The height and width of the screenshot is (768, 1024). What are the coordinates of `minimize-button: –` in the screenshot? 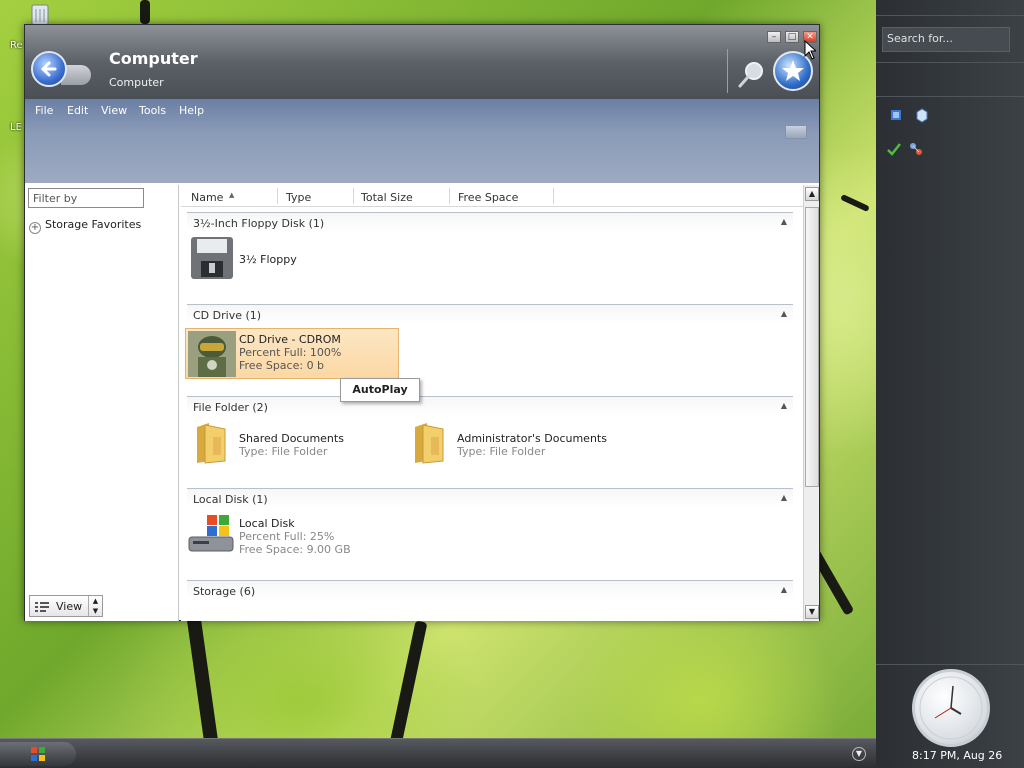 It's located at (774, 37).